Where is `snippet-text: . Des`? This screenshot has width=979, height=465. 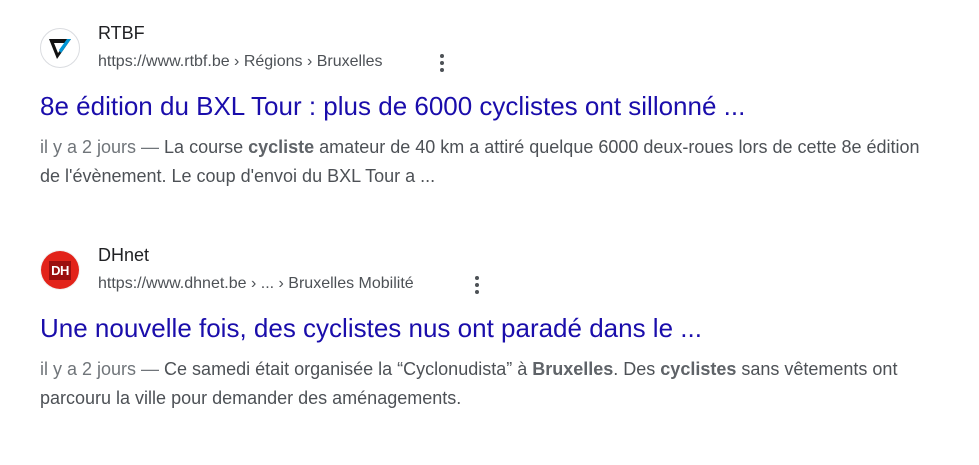
snippet-text: . Des is located at coordinates (637, 369).